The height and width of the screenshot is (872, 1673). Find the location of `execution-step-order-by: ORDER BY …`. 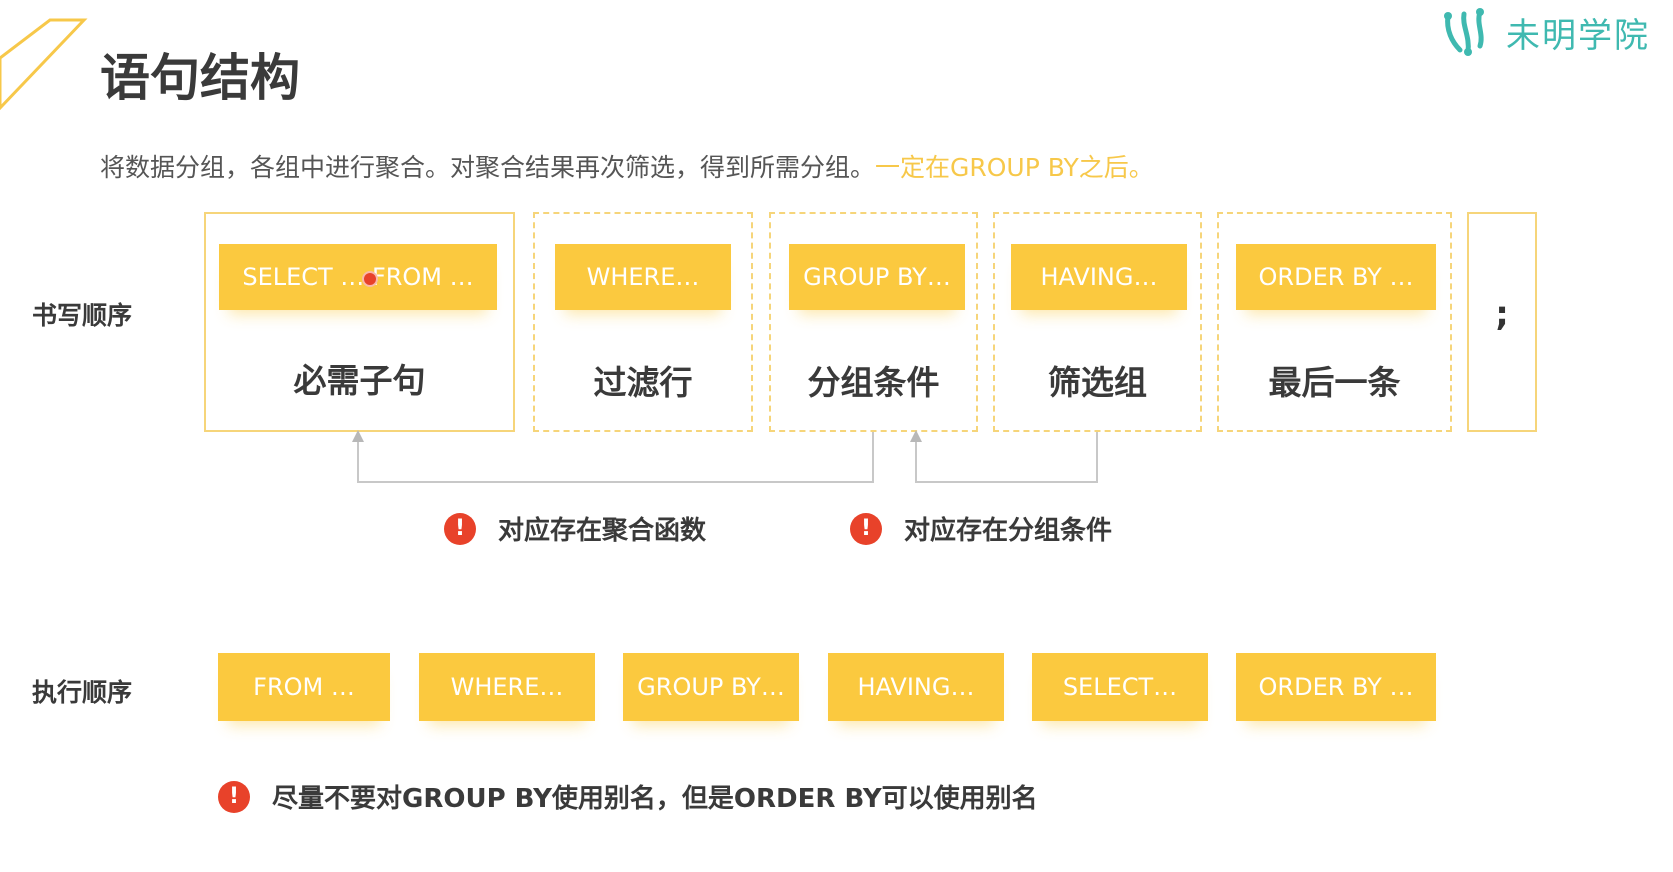

execution-step-order-by: ORDER BY … is located at coordinates (1336, 687).